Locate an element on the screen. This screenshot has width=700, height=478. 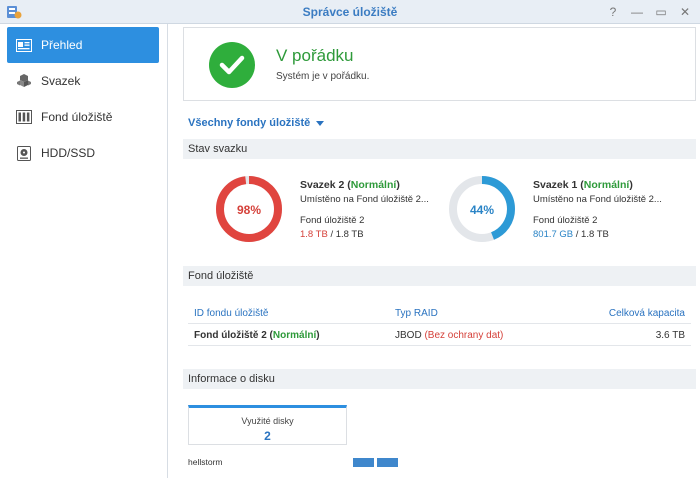
check-icon is located at coordinates (232, 65).